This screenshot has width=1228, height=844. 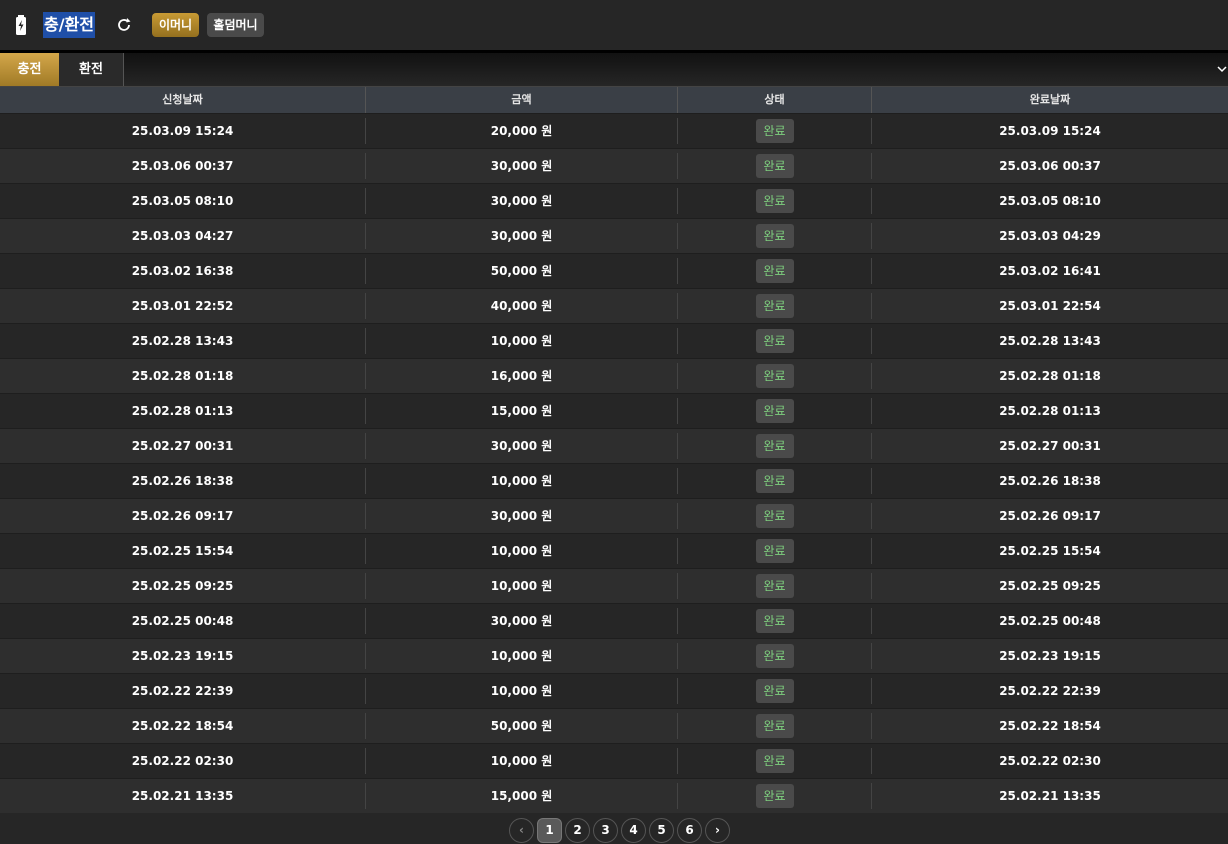 What do you see at coordinates (1050, 691) in the screenshot?
I see `done-date-cell: 25.02.22 22:39` at bounding box center [1050, 691].